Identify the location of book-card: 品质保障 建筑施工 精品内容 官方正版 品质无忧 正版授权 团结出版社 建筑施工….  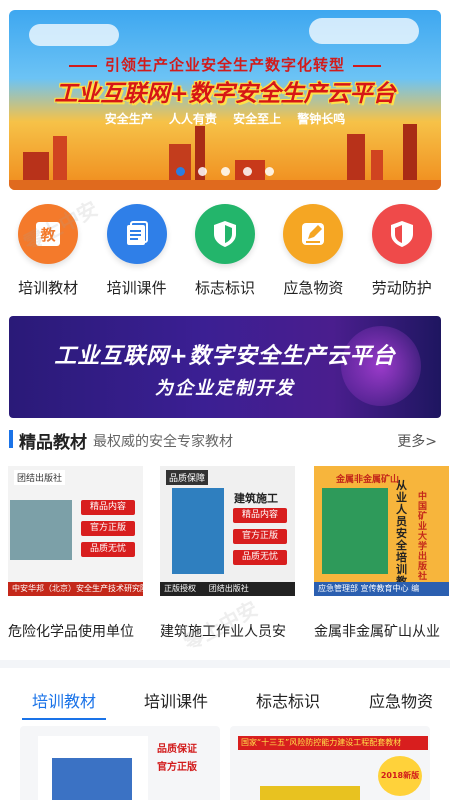
(227, 553).